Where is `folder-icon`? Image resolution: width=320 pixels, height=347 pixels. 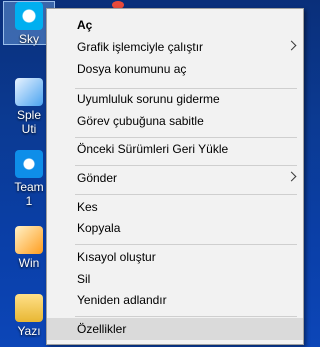 folder-icon is located at coordinates (29, 308).